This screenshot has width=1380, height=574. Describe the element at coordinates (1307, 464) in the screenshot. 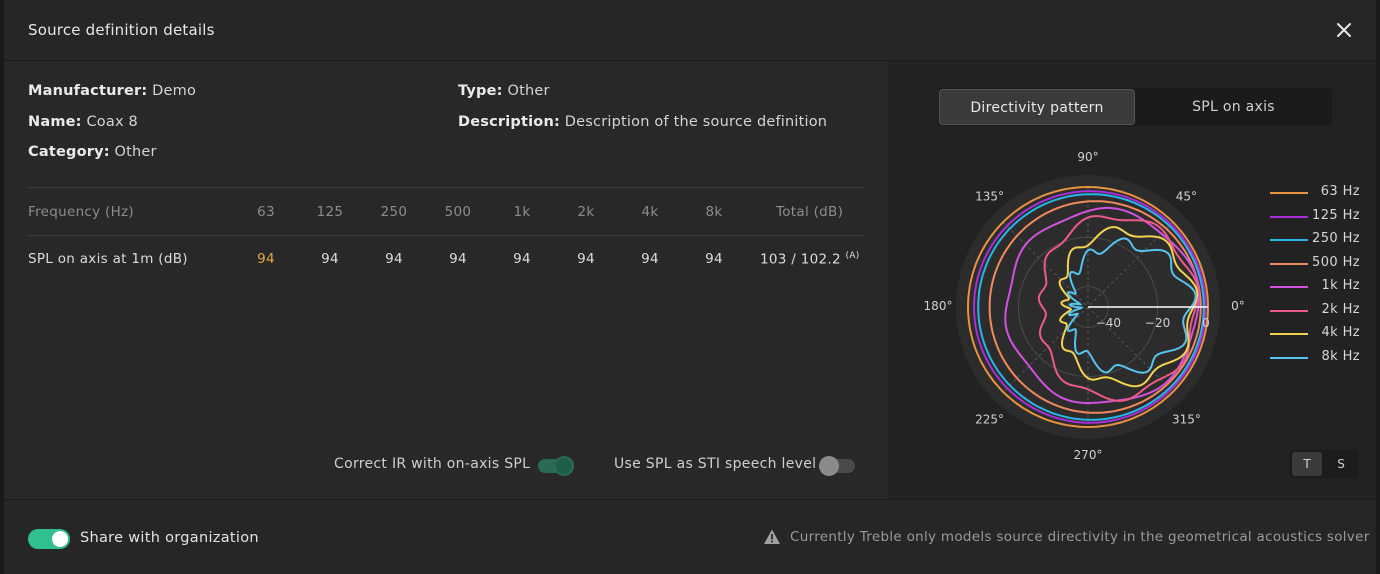

I see `t-button: T` at that location.